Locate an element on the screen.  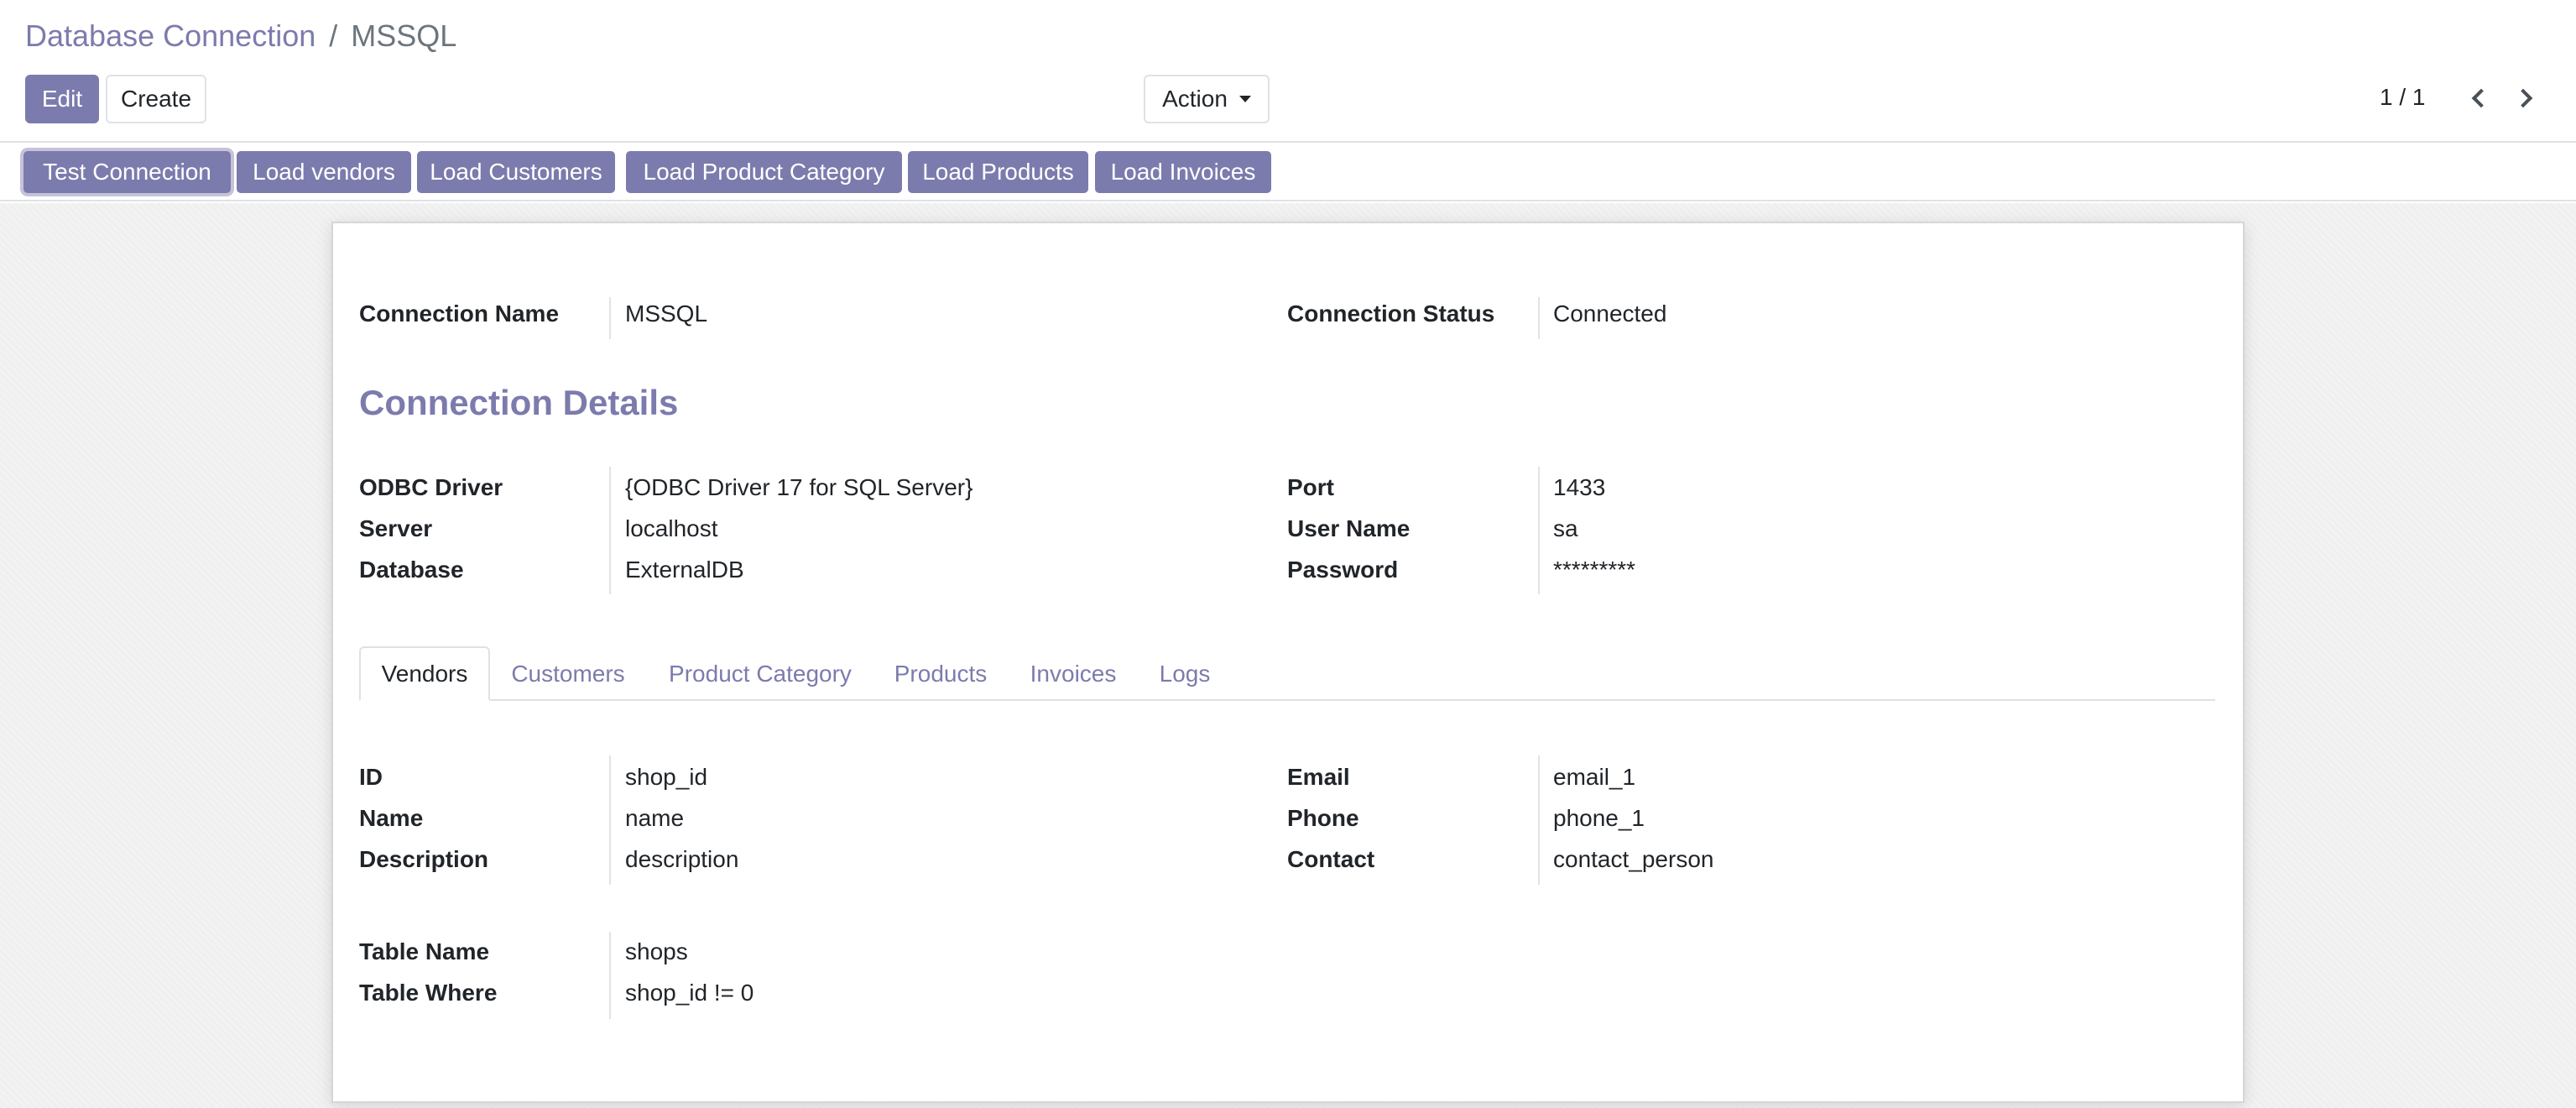
connection-details-title: Connection Details is located at coordinates (519, 402).